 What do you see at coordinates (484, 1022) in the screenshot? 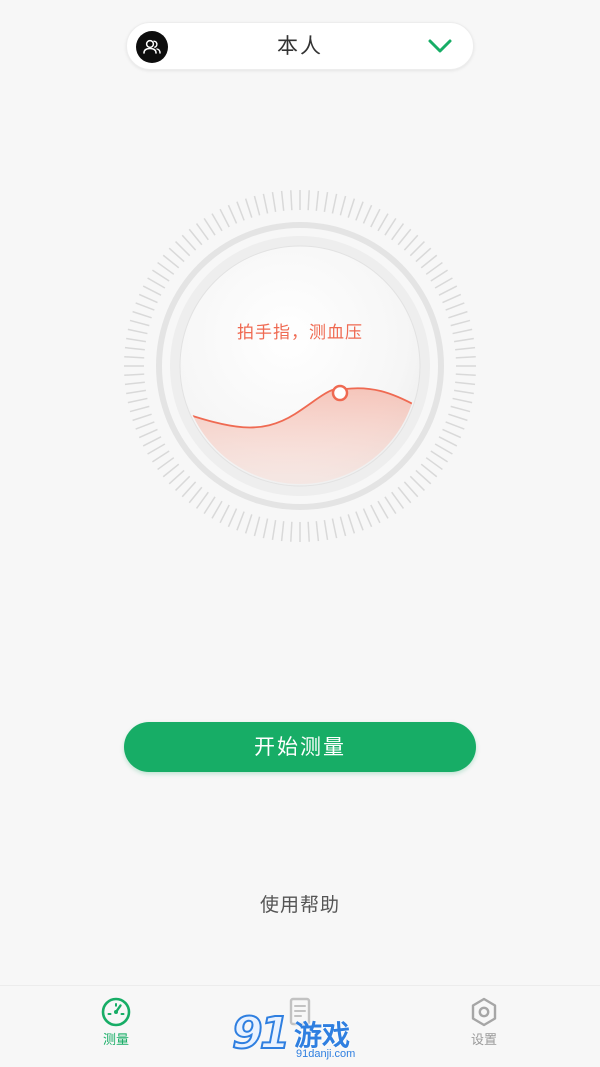
I see `nav-item-settings: 设置` at bounding box center [484, 1022].